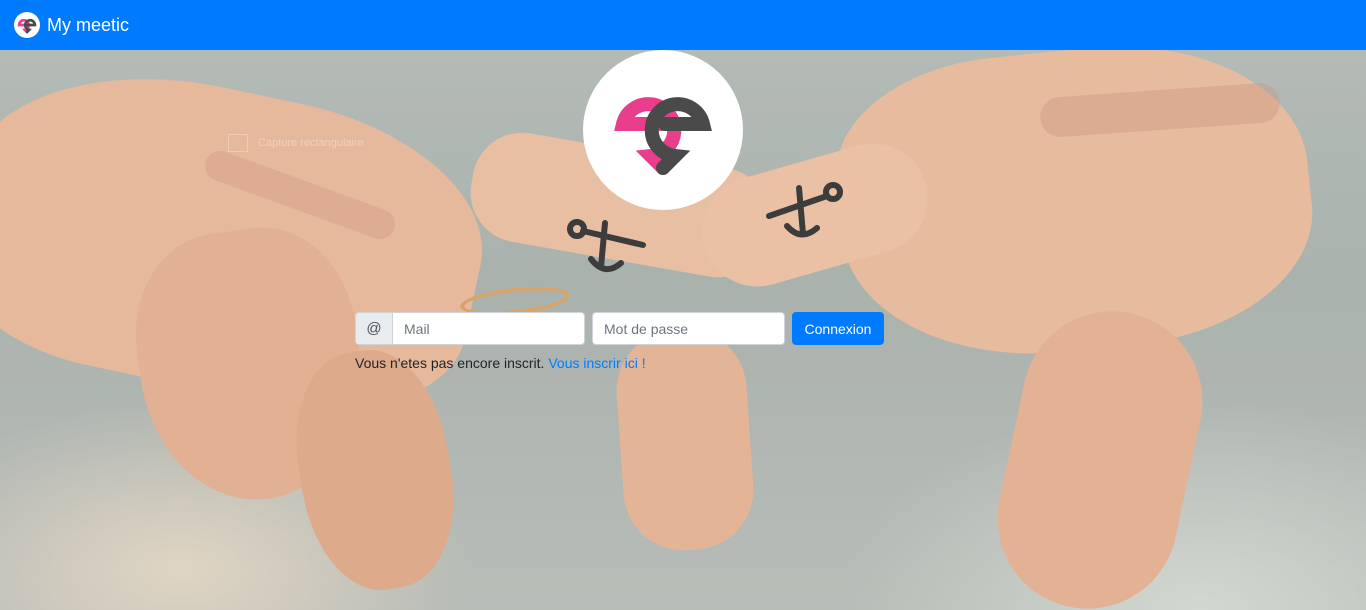  What do you see at coordinates (596, 363) in the screenshot?
I see `register-link: Vous inscrir ici !` at bounding box center [596, 363].